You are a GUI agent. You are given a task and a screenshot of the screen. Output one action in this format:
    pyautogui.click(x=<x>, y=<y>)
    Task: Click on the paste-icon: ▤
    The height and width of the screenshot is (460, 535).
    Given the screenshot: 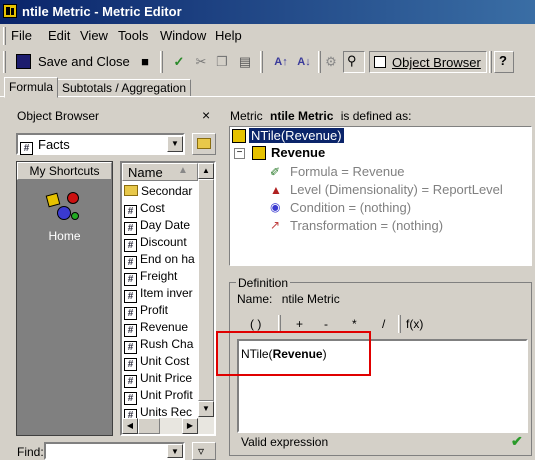 What is the action you would take?
    pyautogui.click(x=245, y=62)
    